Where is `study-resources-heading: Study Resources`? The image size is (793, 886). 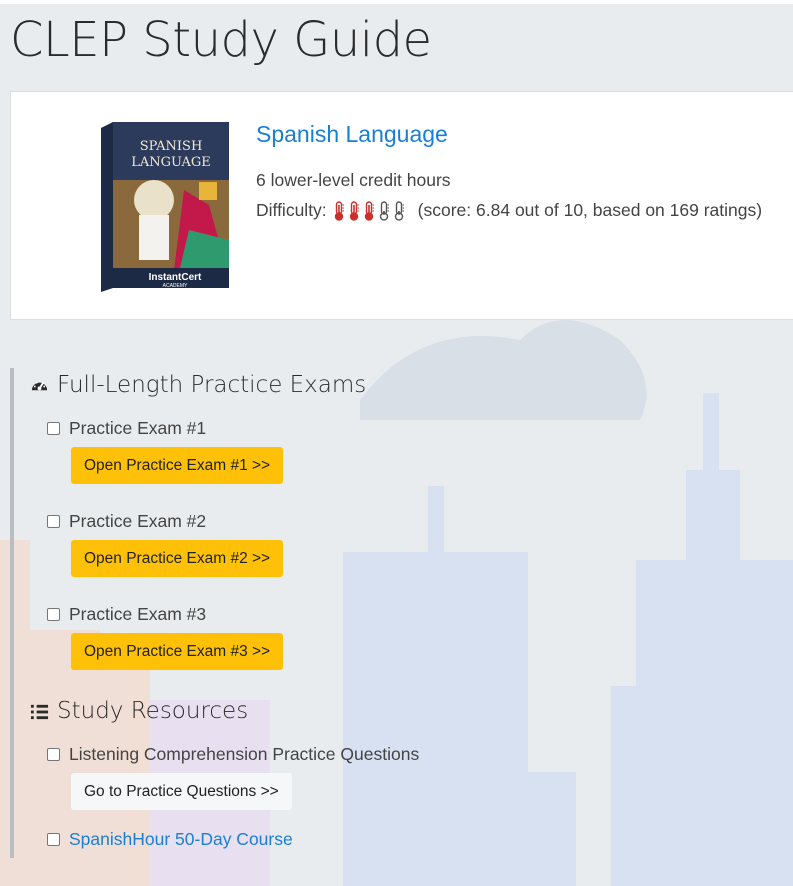
study-resources-heading: Study Resources is located at coordinates (139, 711).